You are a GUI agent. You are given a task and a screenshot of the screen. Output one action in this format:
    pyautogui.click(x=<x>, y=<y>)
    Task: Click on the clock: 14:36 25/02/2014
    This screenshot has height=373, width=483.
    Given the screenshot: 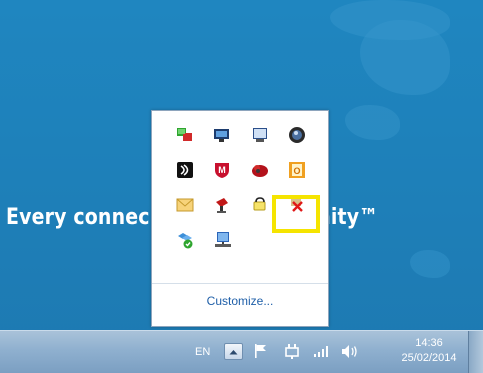 What is the action you would take?
    pyautogui.click(x=429, y=351)
    